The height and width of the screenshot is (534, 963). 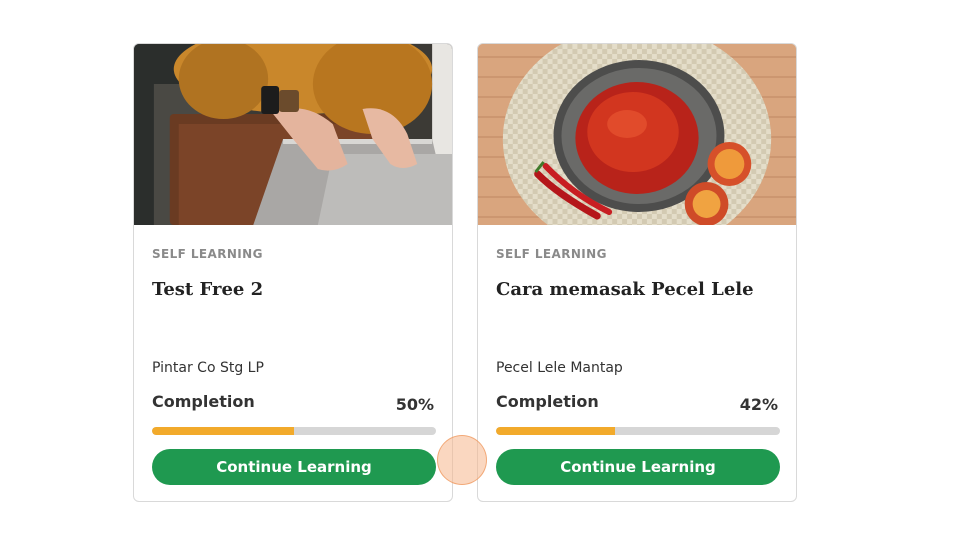 What do you see at coordinates (758, 404) in the screenshot?
I see `completion-percent: 42%` at bounding box center [758, 404].